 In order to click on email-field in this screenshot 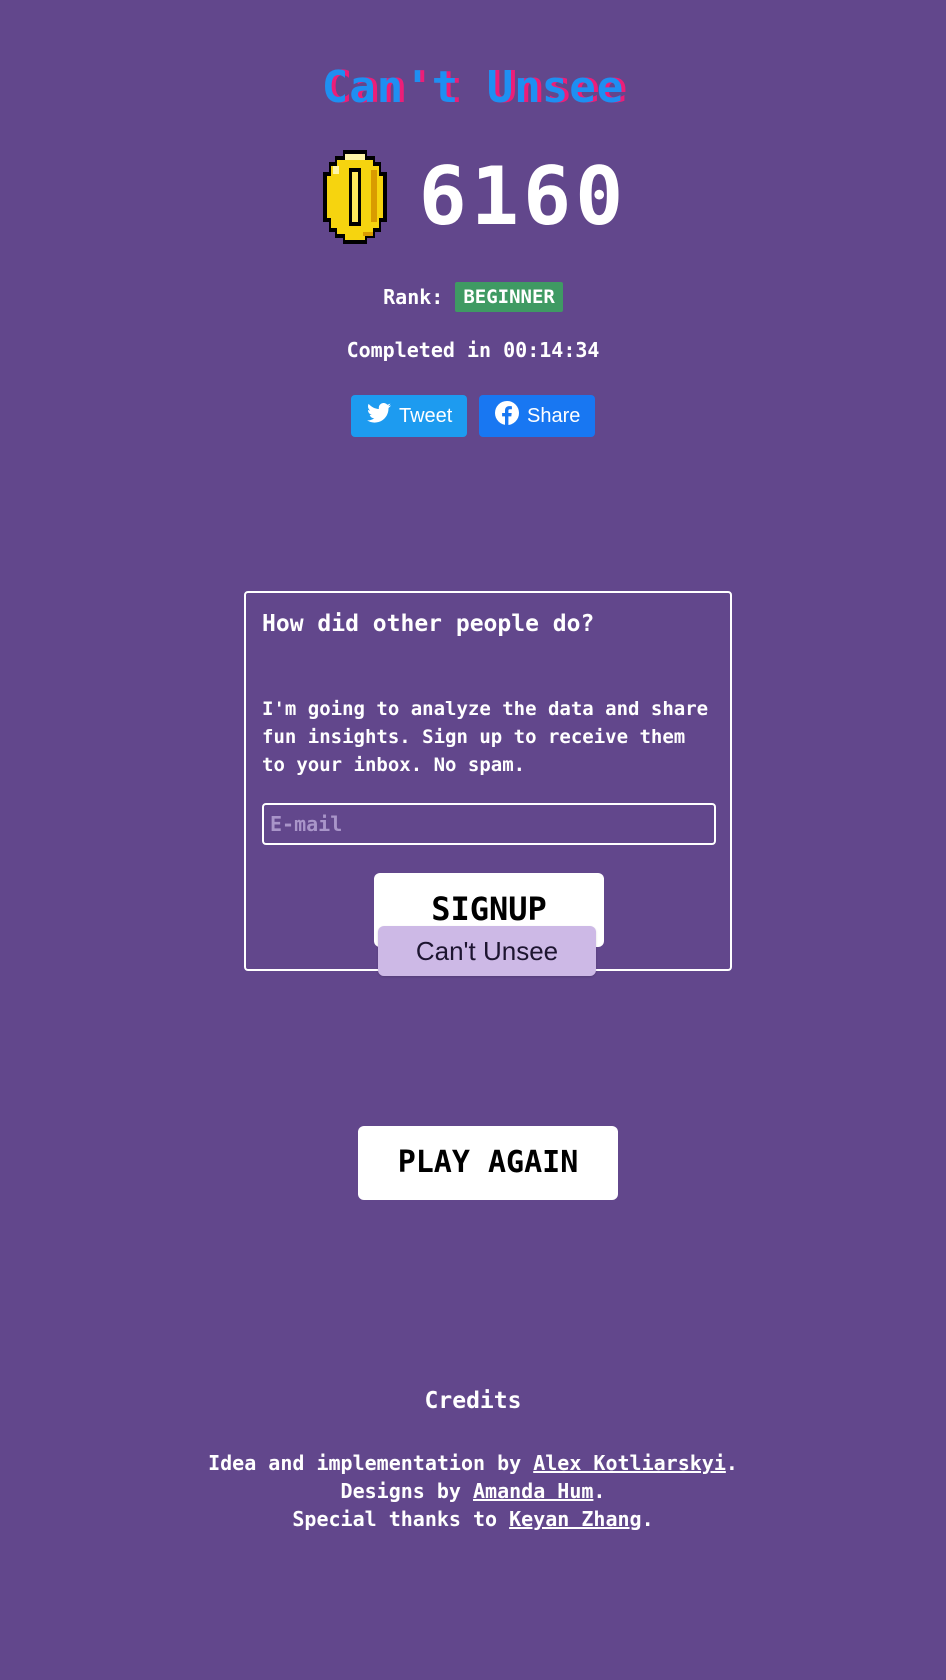, I will do `click(489, 824)`.